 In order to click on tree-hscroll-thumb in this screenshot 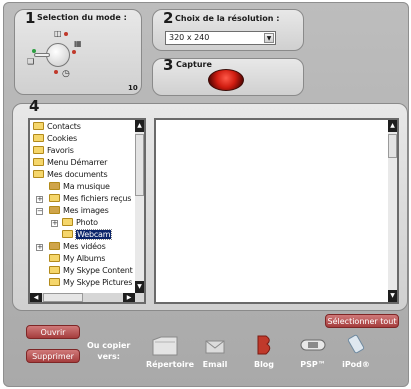, I will do `click(63, 297)`.